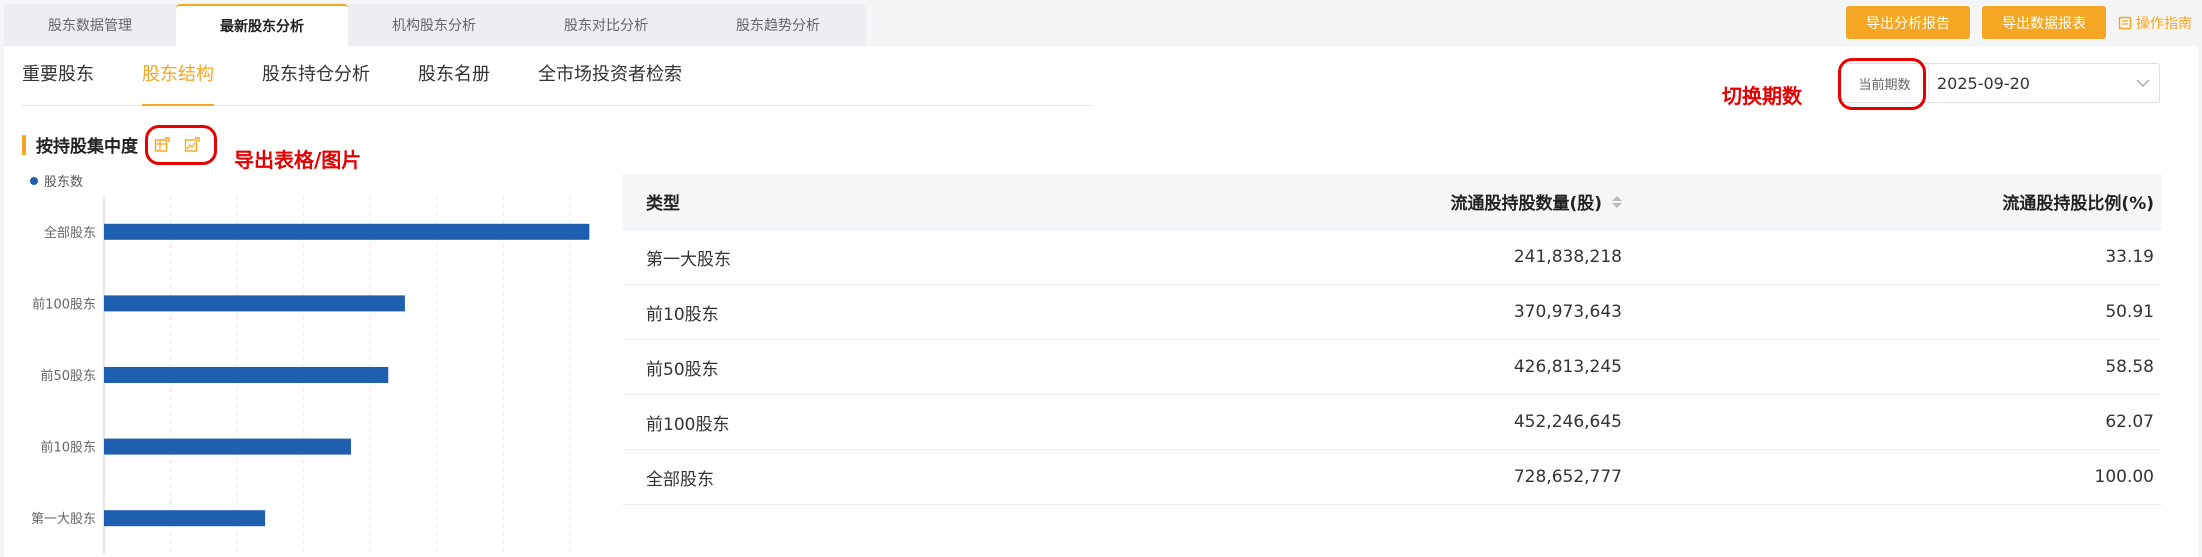 This screenshot has height=557, width=2202. Describe the element at coordinates (1908, 22) in the screenshot. I see `export-report-button: 导出分析报告` at that location.